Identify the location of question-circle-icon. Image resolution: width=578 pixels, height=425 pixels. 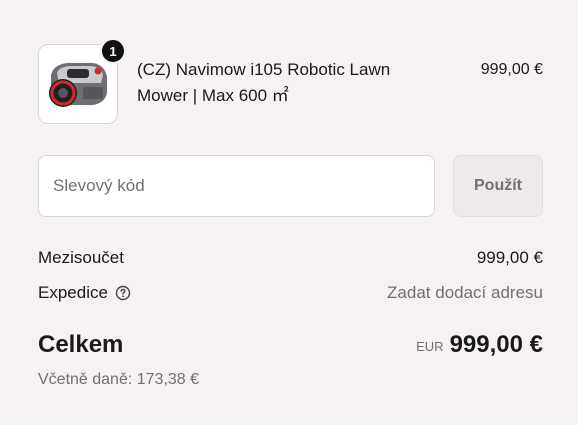
(123, 293).